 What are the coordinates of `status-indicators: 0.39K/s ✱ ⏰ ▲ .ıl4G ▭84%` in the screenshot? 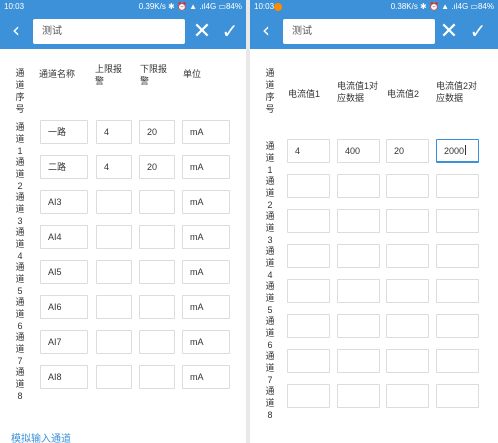 It's located at (190, 6).